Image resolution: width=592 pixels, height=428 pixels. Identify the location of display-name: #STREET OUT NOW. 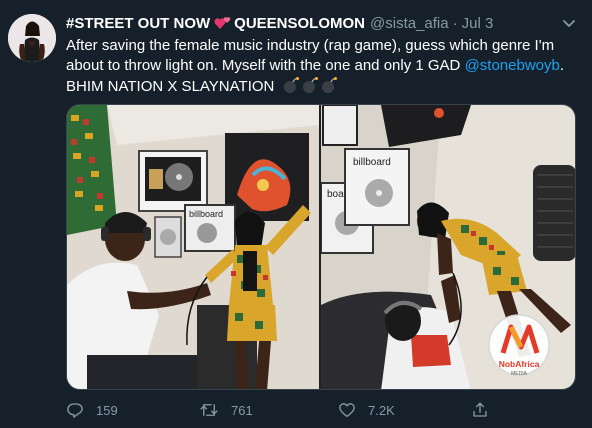
(138, 23).